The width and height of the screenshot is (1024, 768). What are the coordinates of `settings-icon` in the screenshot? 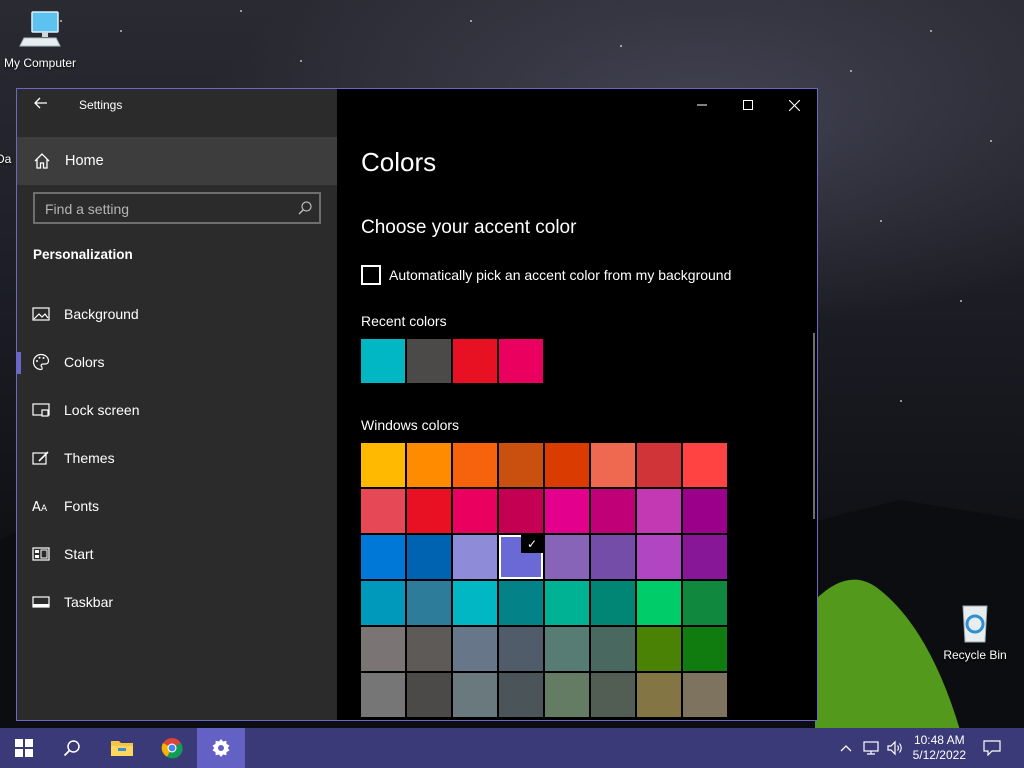 It's located at (221, 748).